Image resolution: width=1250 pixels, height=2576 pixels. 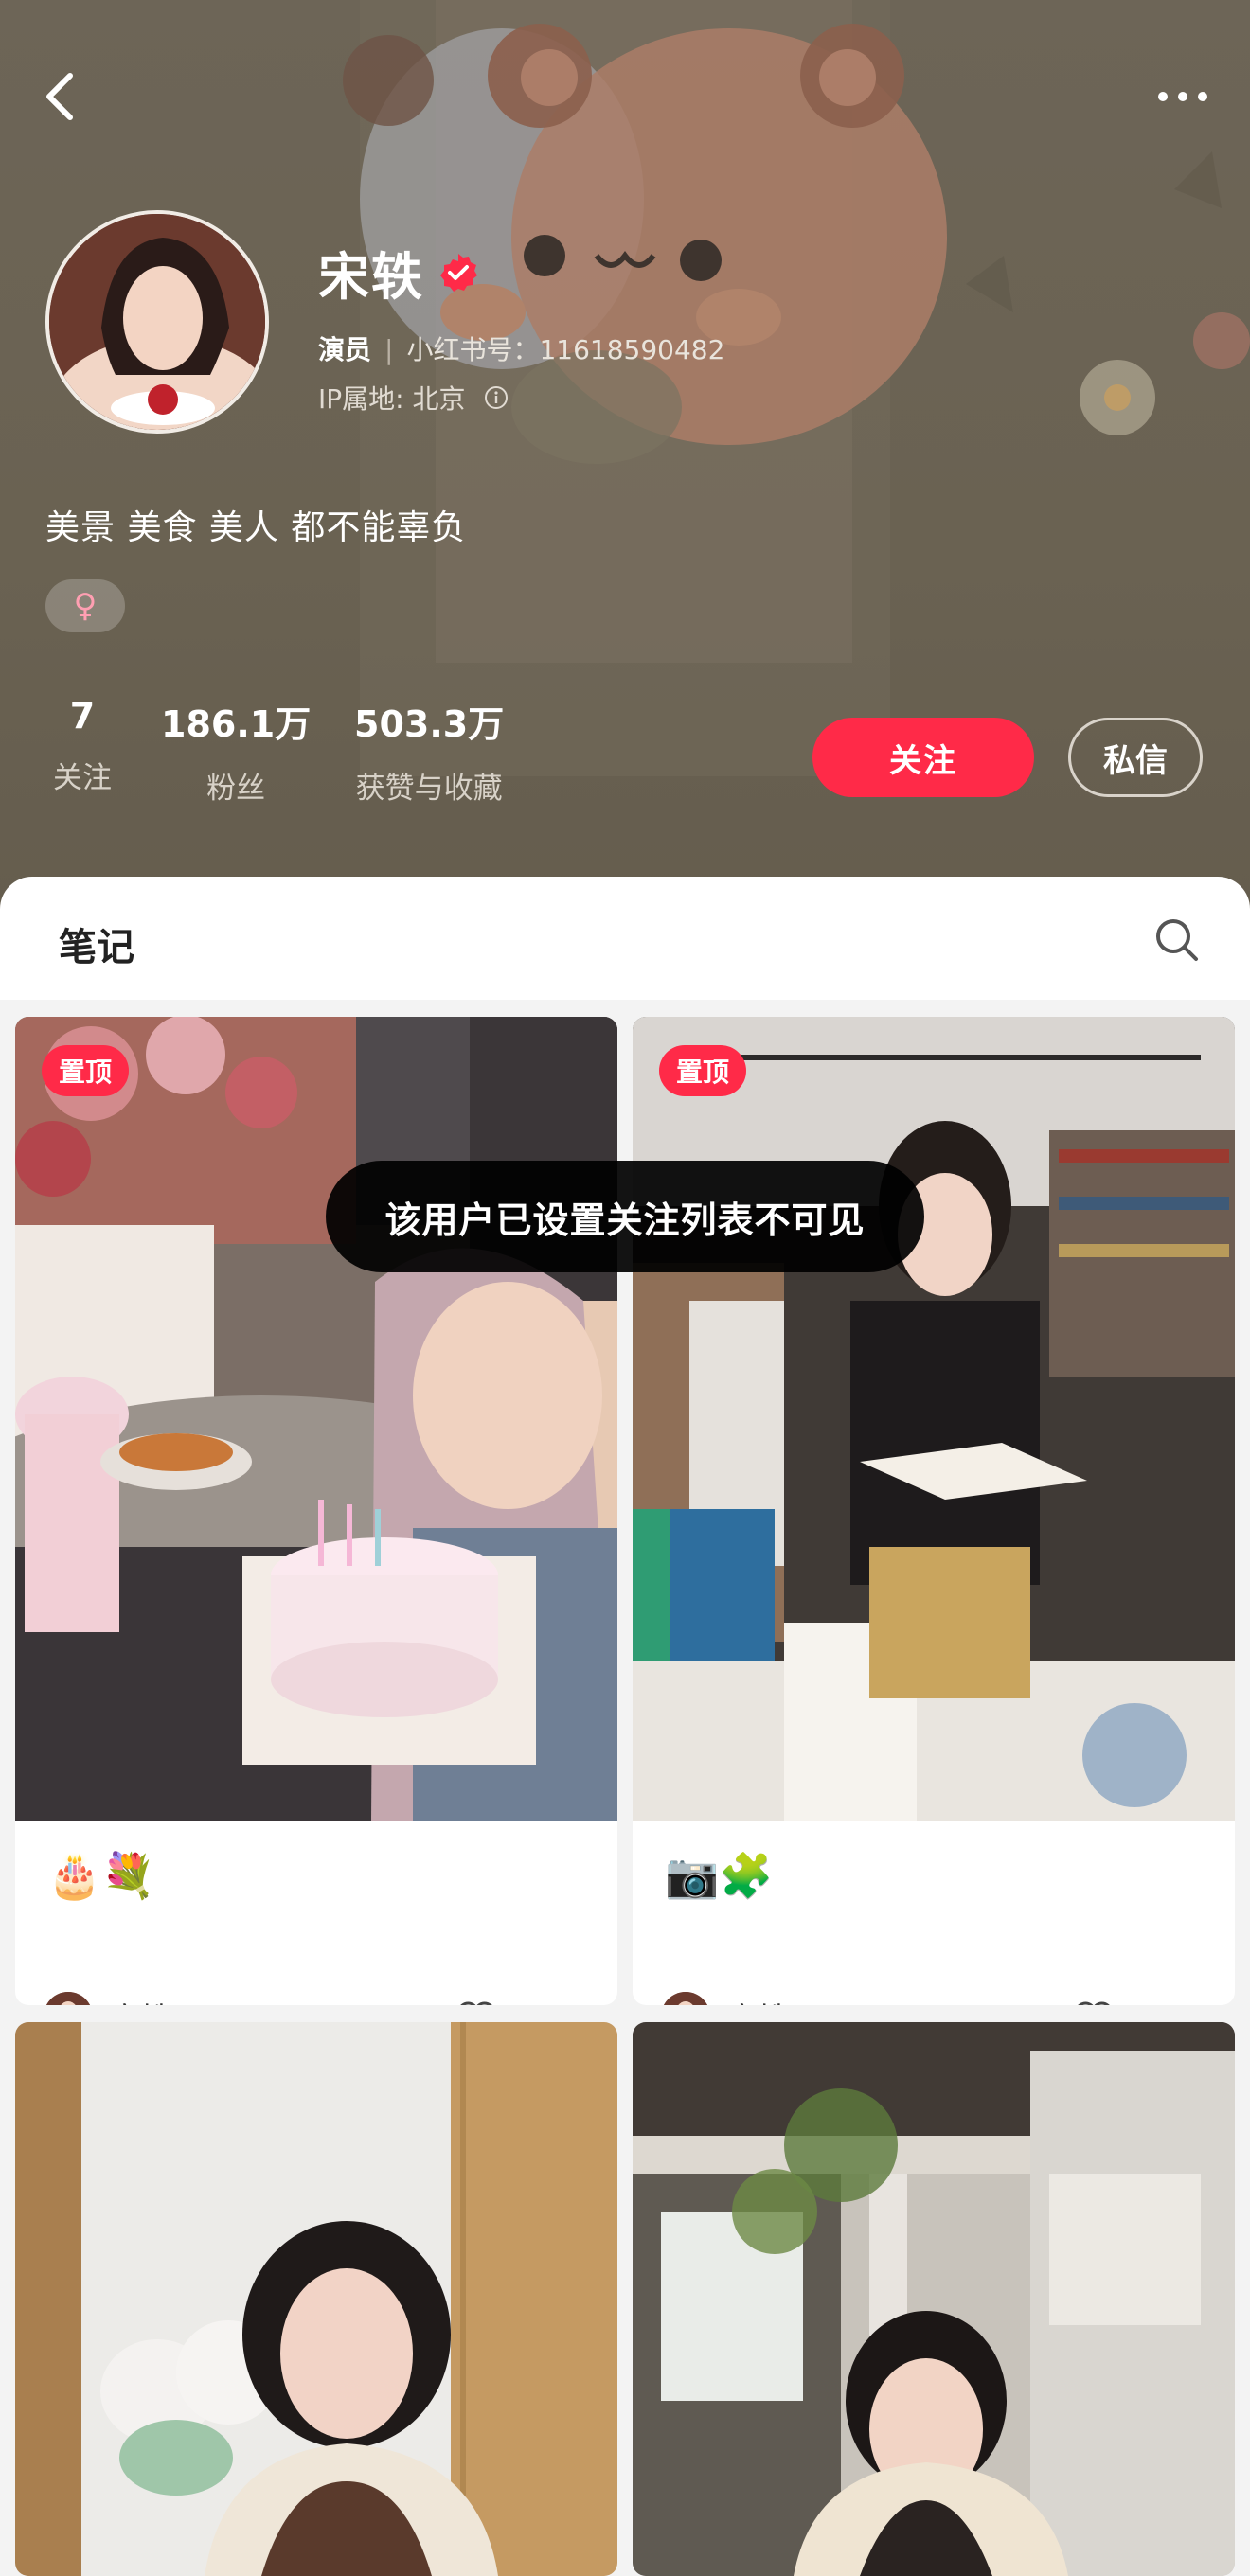 I want to click on profile-name: 宋轶, so click(x=371, y=277).